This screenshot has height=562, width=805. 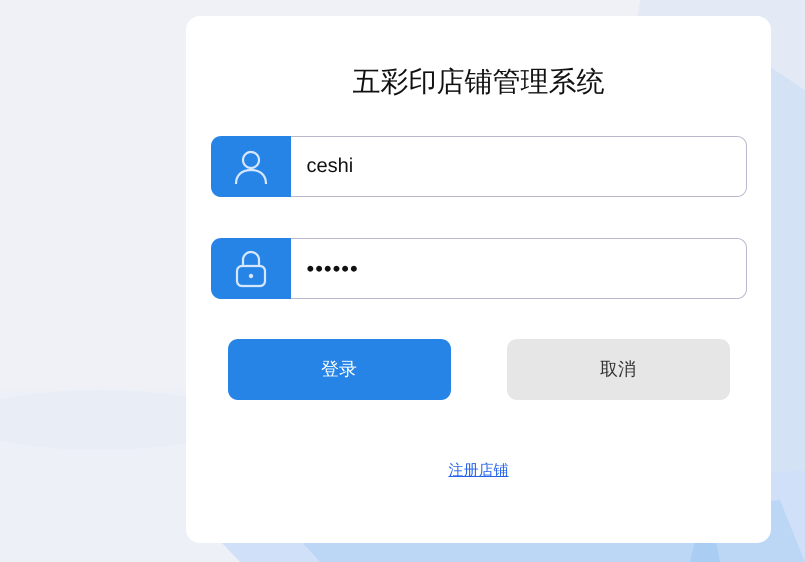 I want to click on register-link: 注册店铺, so click(x=478, y=471).